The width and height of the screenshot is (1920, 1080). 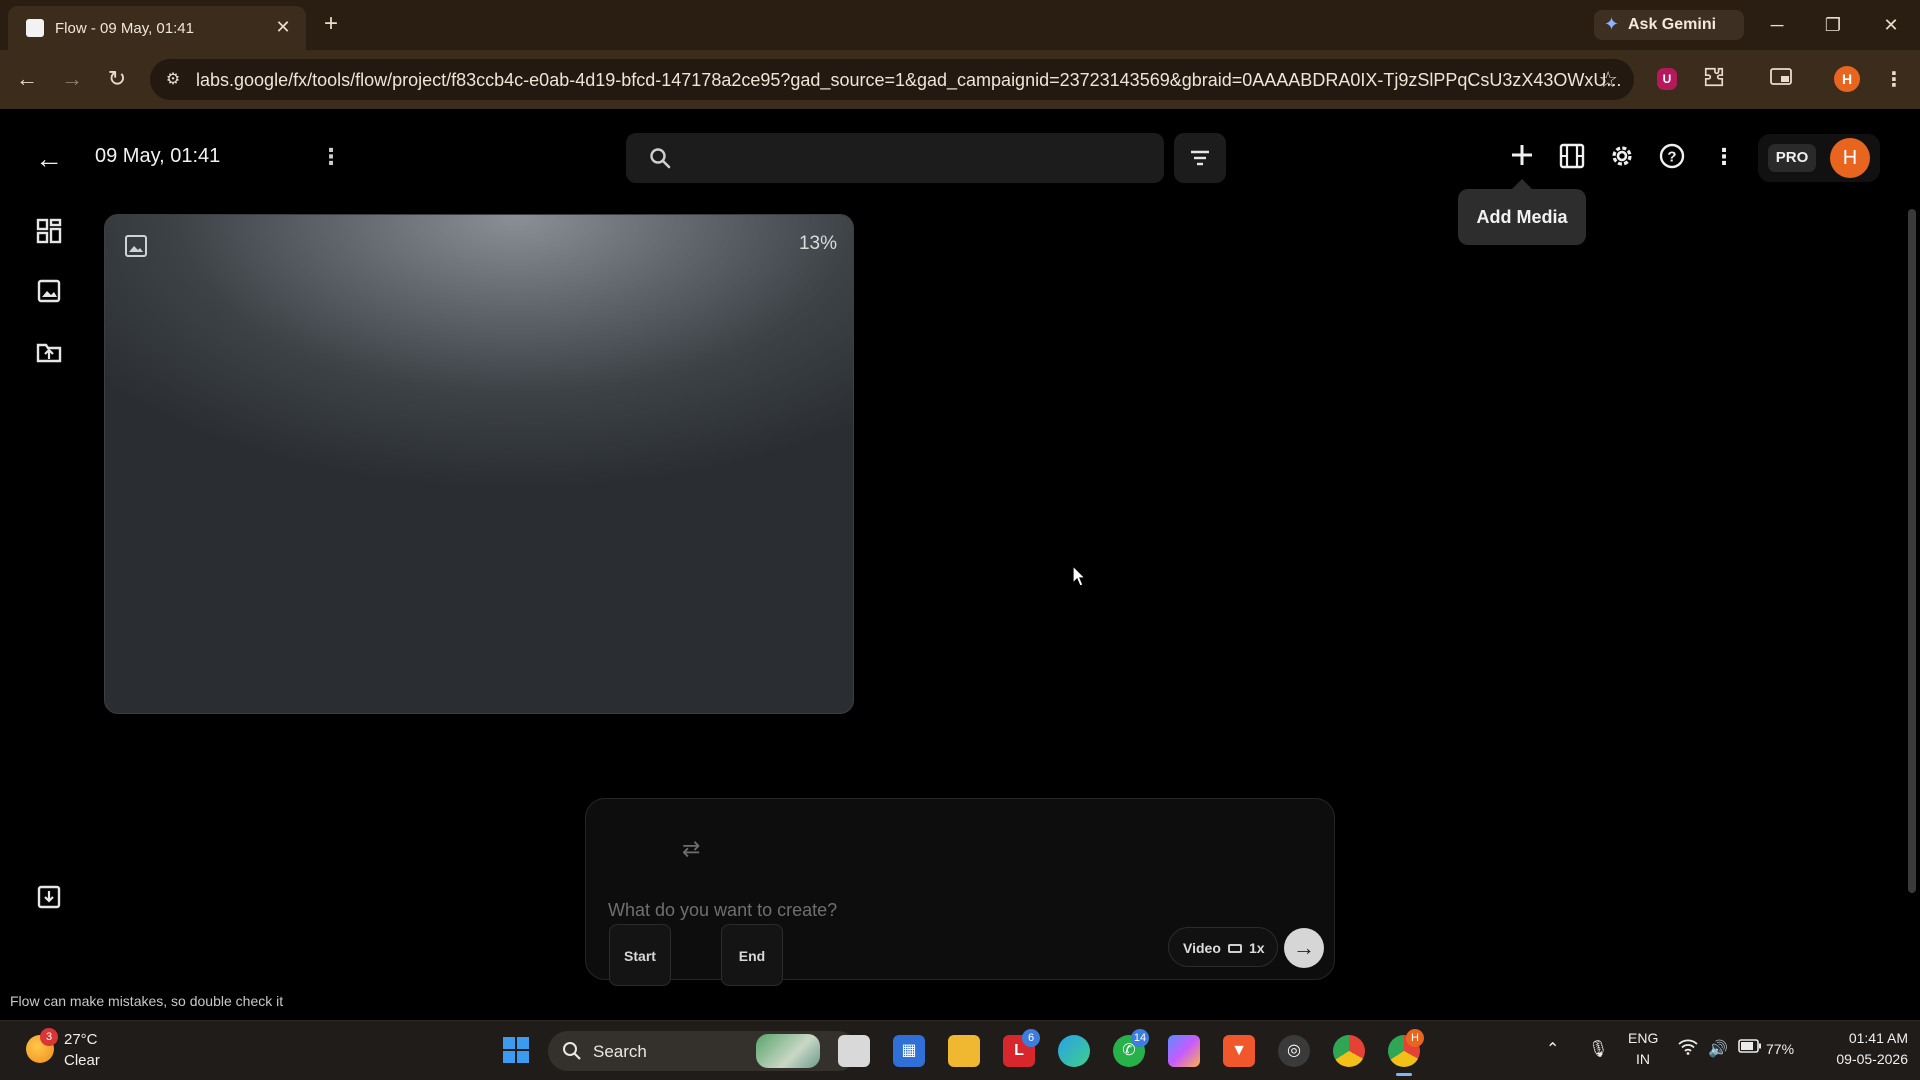 What do you see at coordinates (49, 897) in the screenshot?
I see `download-icon` at bounding box center [49, 897].